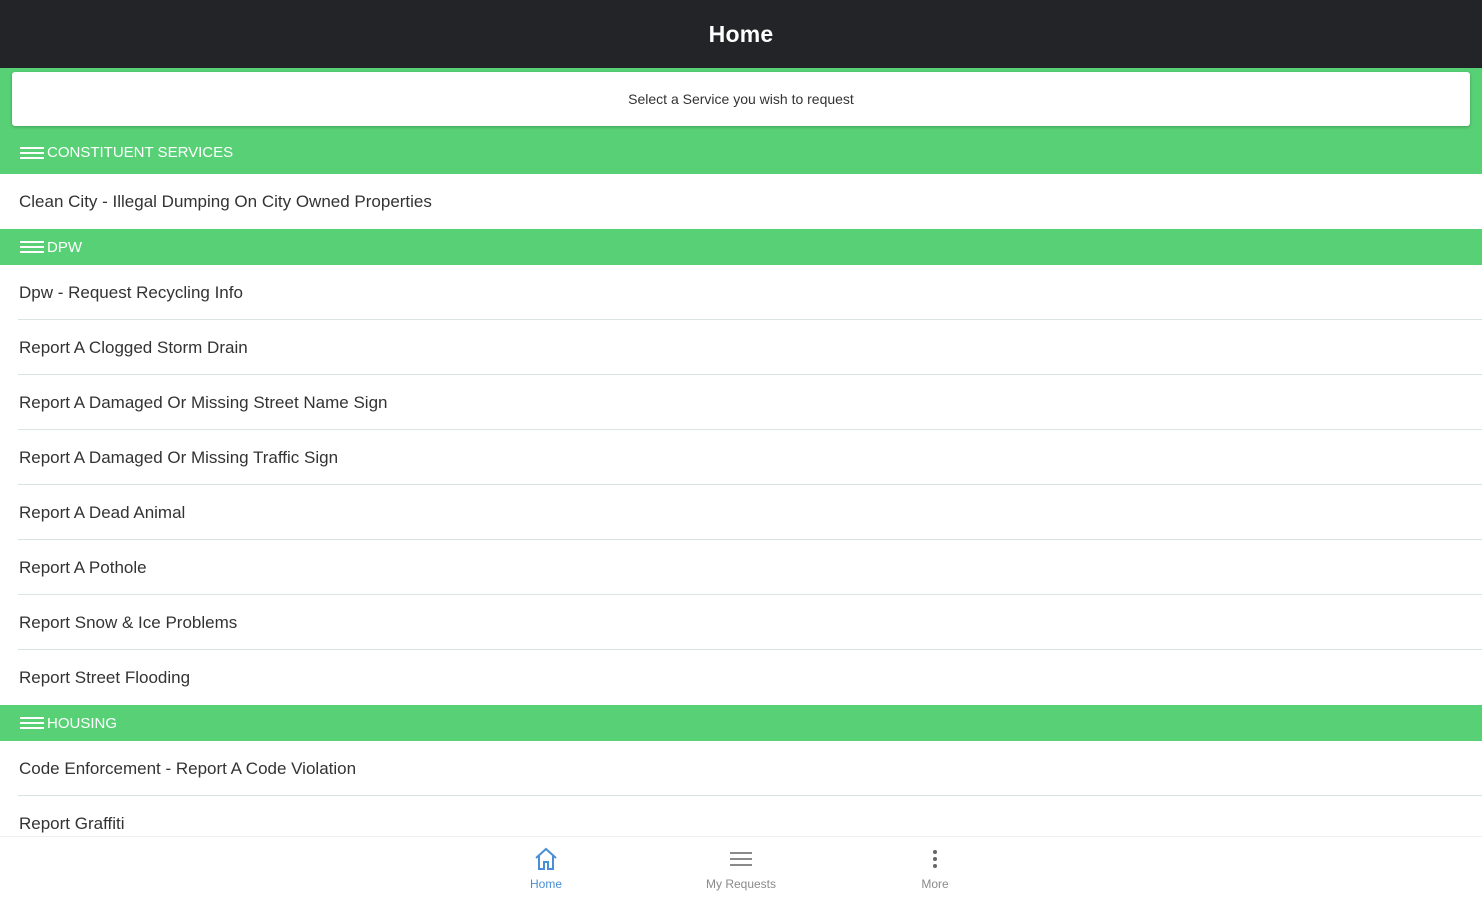 This screenshot has width=1482, height=901. What do you see at coordinates (741, 512) in the screenshot?
I see `list-item: Report A Dead Animal` at bounding box center [741, 512].